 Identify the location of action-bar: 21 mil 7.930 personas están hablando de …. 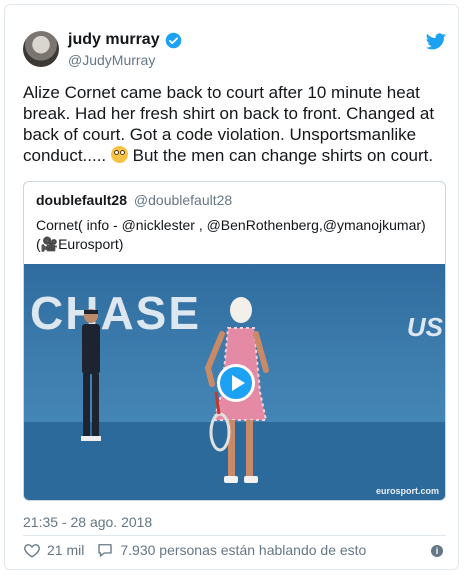
(194, 550).